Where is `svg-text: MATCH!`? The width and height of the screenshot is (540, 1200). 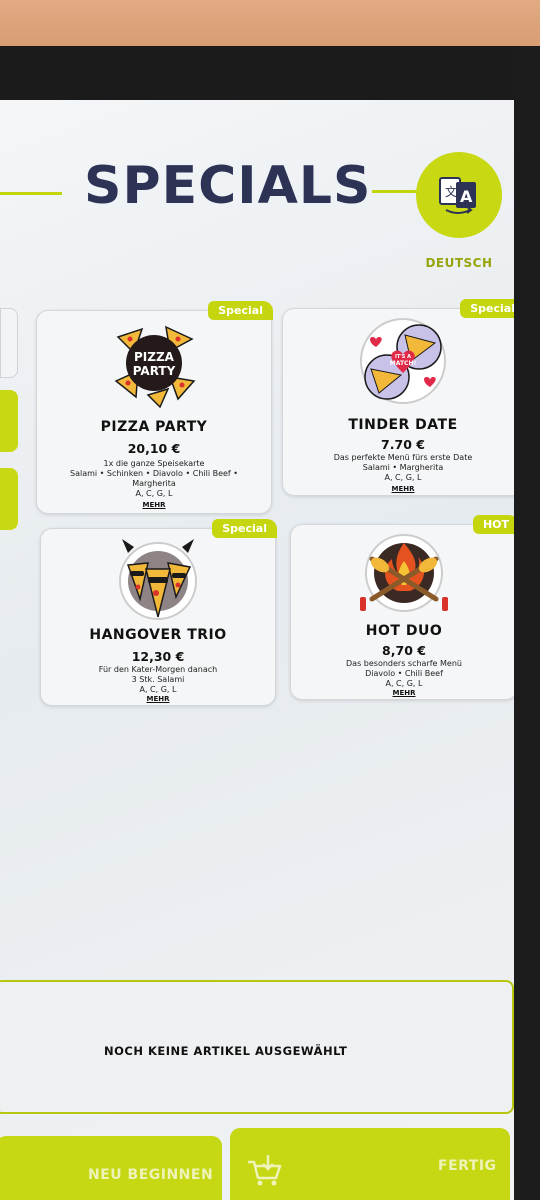 svg-text: MATCH! is located at coordinates (403, 363).